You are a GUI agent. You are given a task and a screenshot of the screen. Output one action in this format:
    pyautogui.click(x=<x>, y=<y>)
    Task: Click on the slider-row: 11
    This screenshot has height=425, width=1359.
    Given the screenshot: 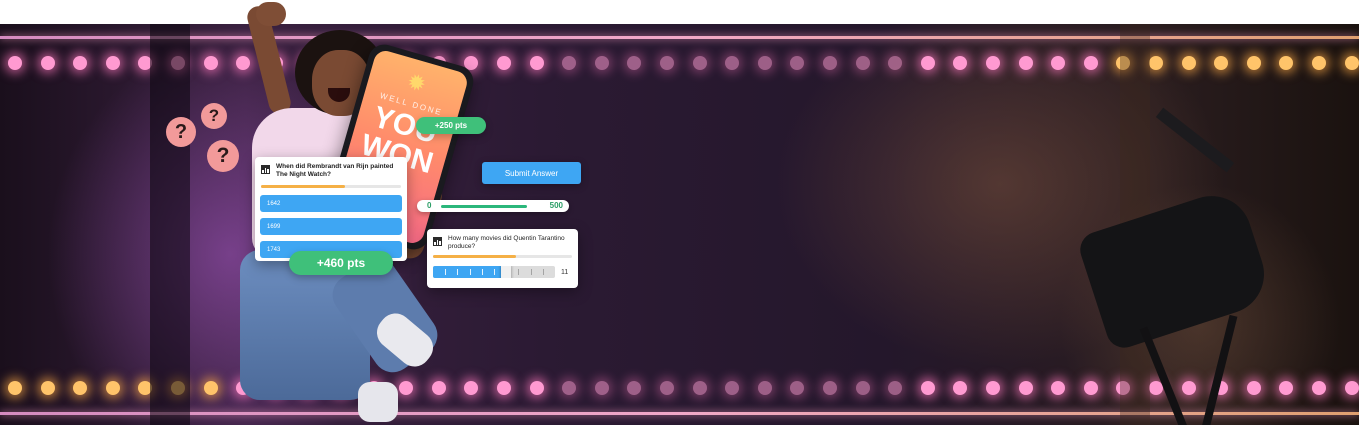 What is the action you would take?
    pyautogui.click(x=502, y=272)
    